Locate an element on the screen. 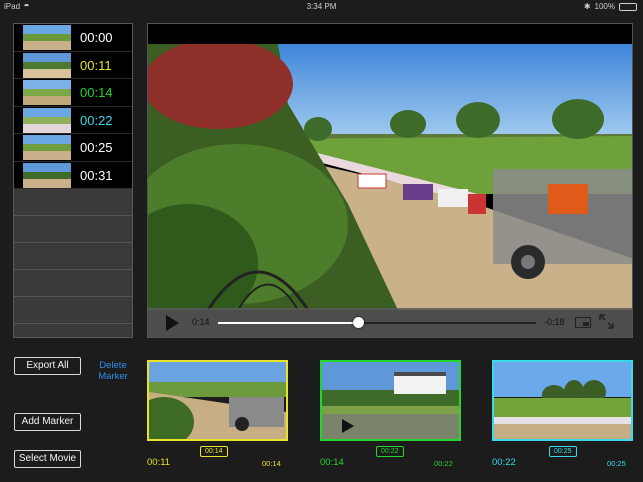  battery-icon is located at coordinates (628, 6).